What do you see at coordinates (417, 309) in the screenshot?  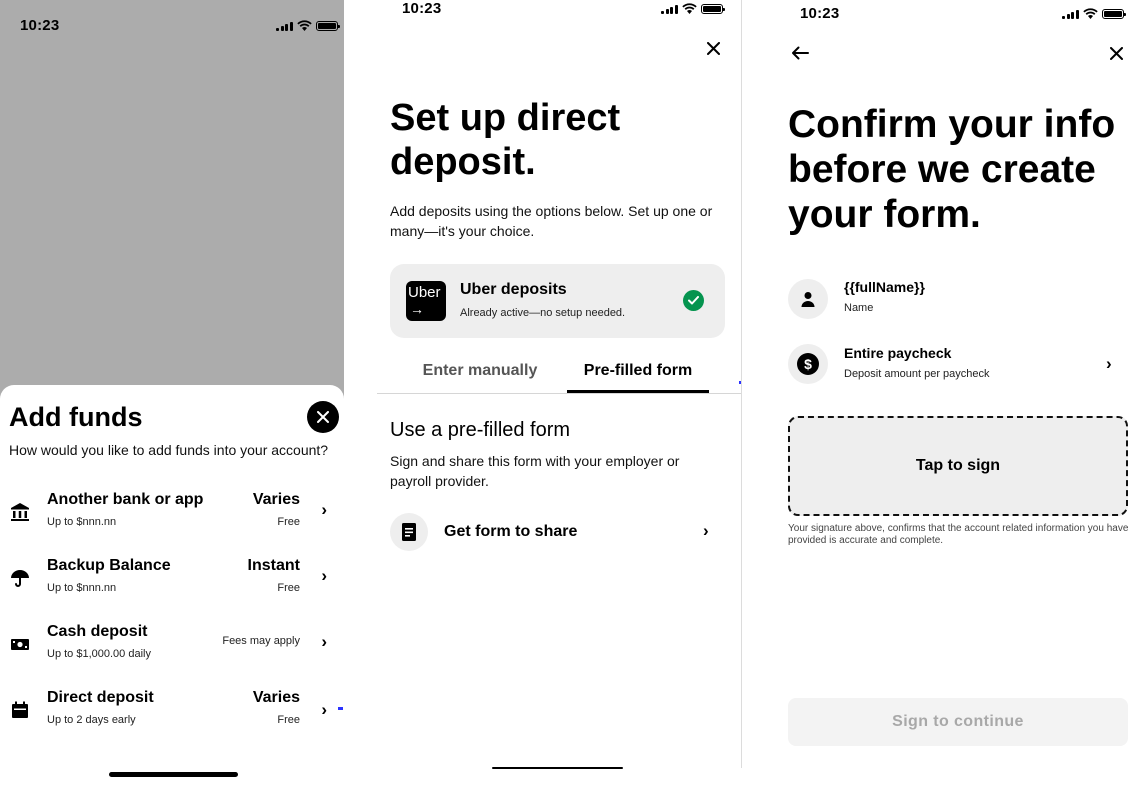 I see `arrow-right-icon: →` at bounding box center [417, 309].